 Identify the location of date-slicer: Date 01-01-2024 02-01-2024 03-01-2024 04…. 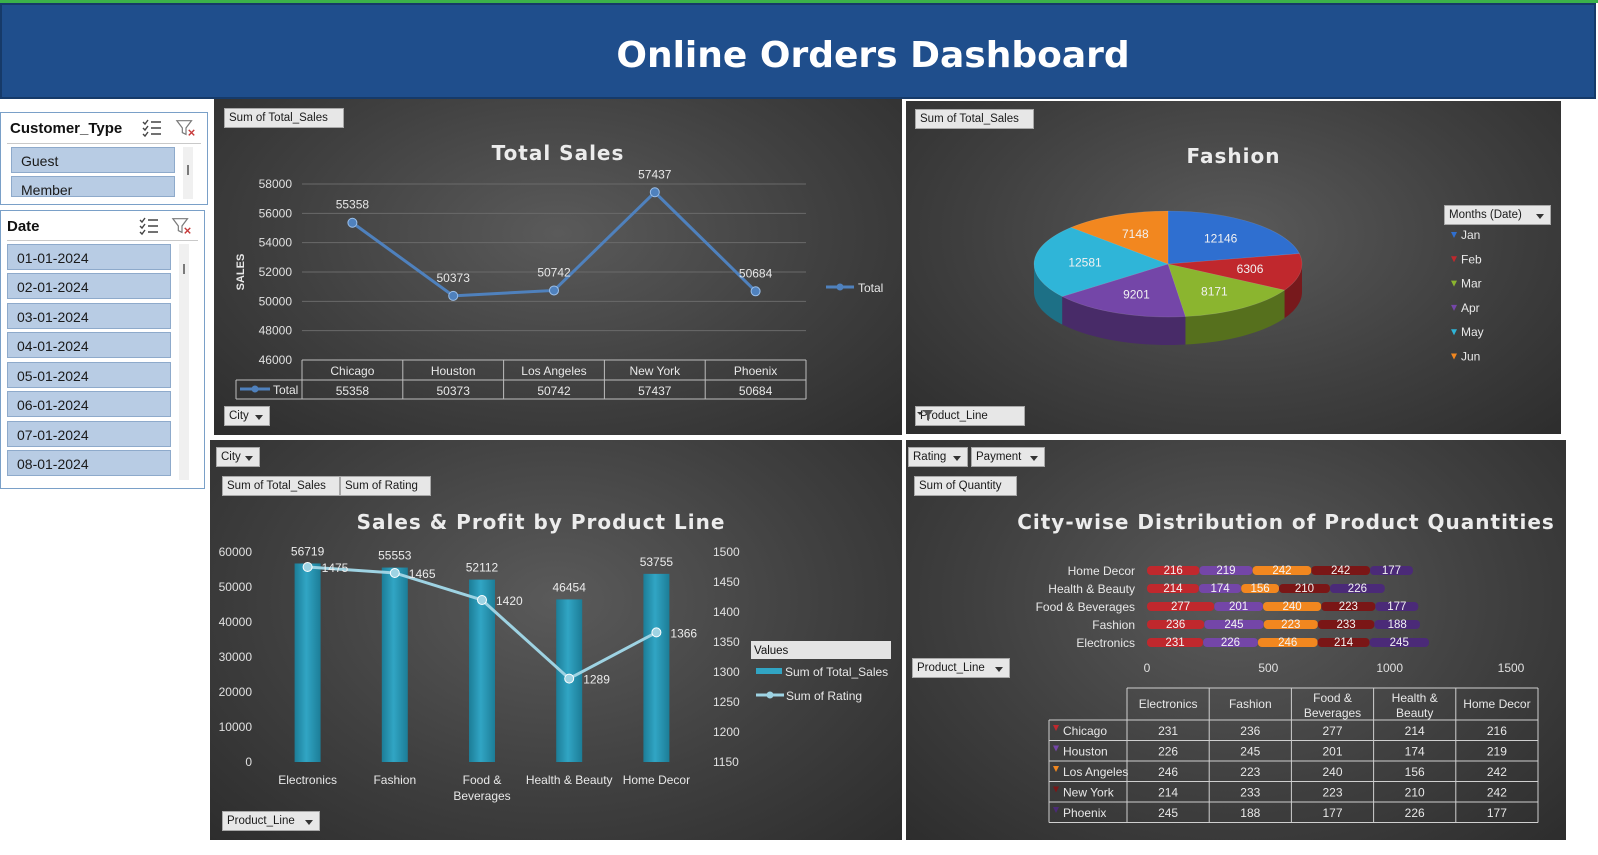
(102, 349).